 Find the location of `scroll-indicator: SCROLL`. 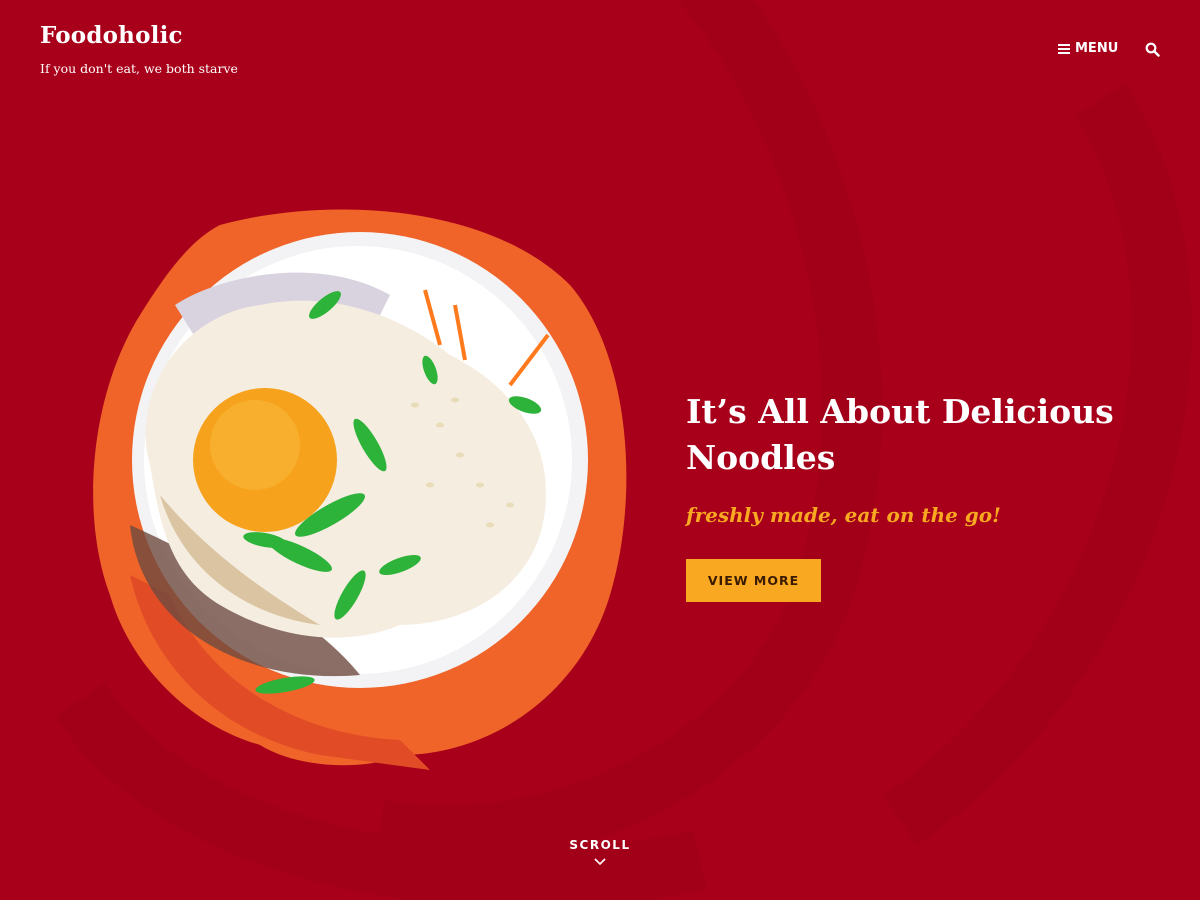

scroll-indicator: SCROLL is located at coordinates (600, 852).